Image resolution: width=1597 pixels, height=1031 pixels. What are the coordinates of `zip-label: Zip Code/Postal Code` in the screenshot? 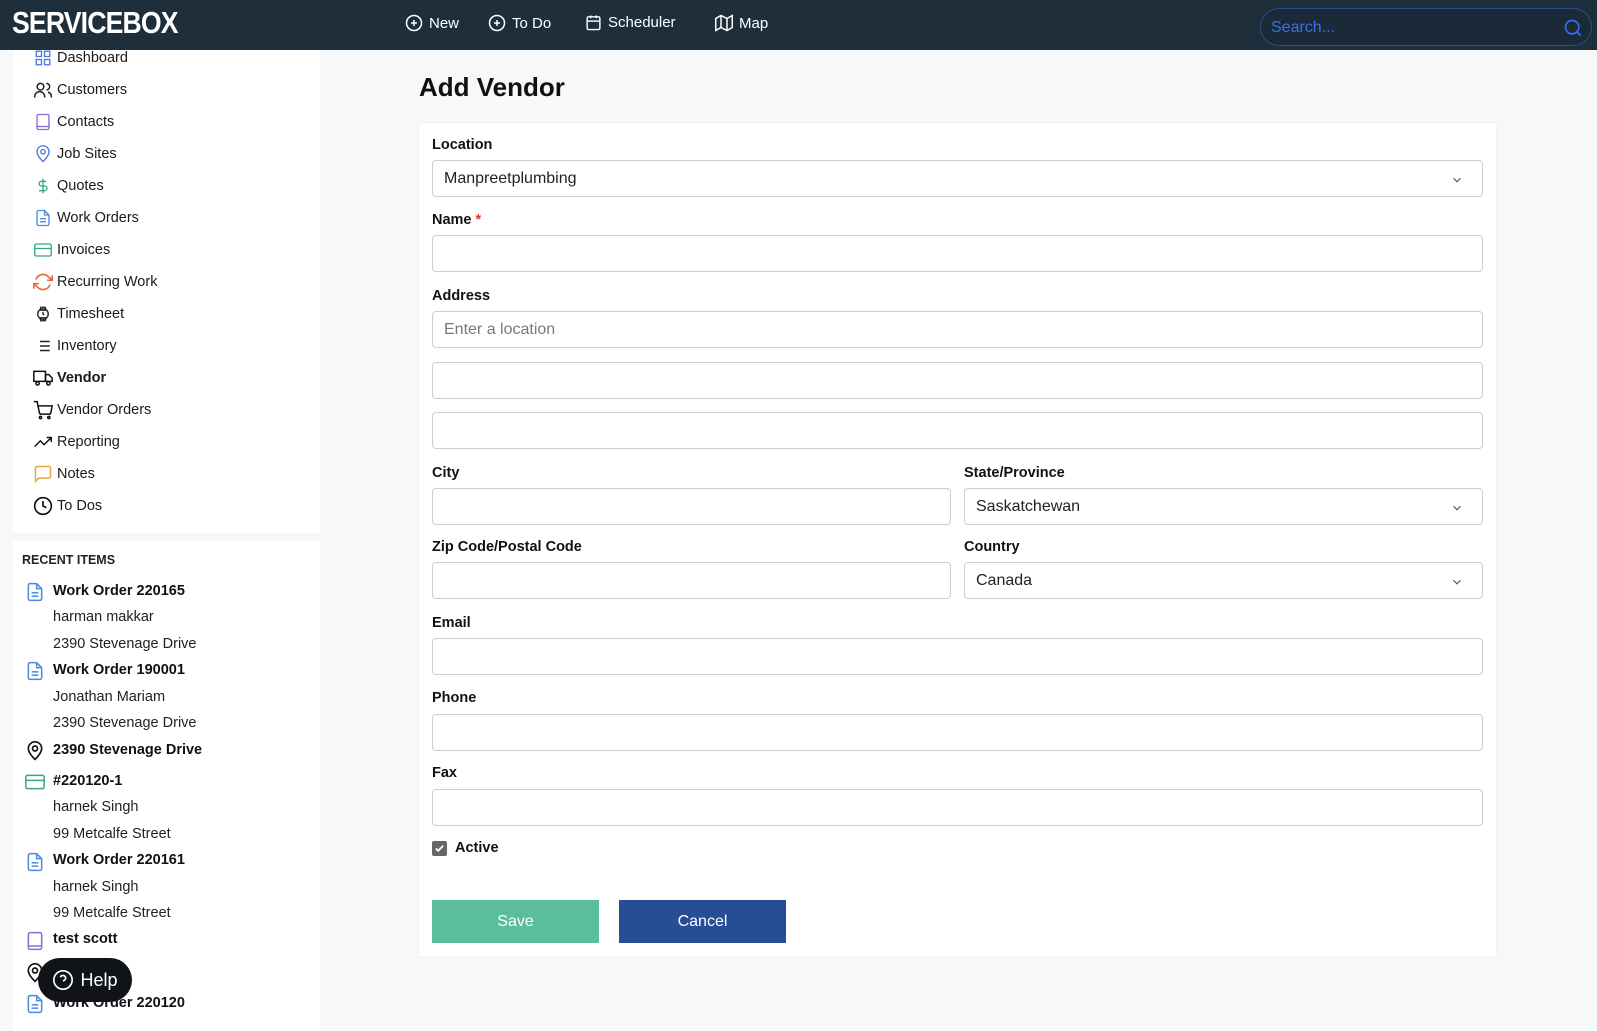 It's located at (507, 547).